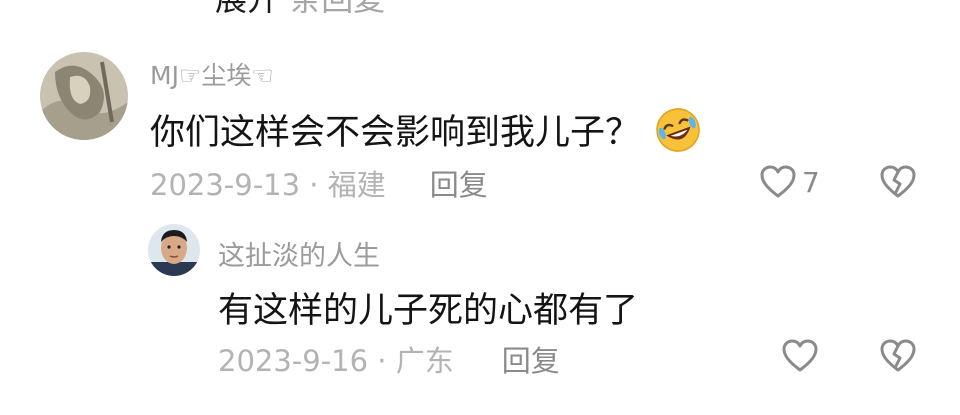  Describe the element at coordinates (247, 9) in the screenshot. I see `expand-label: 展开` at that location.